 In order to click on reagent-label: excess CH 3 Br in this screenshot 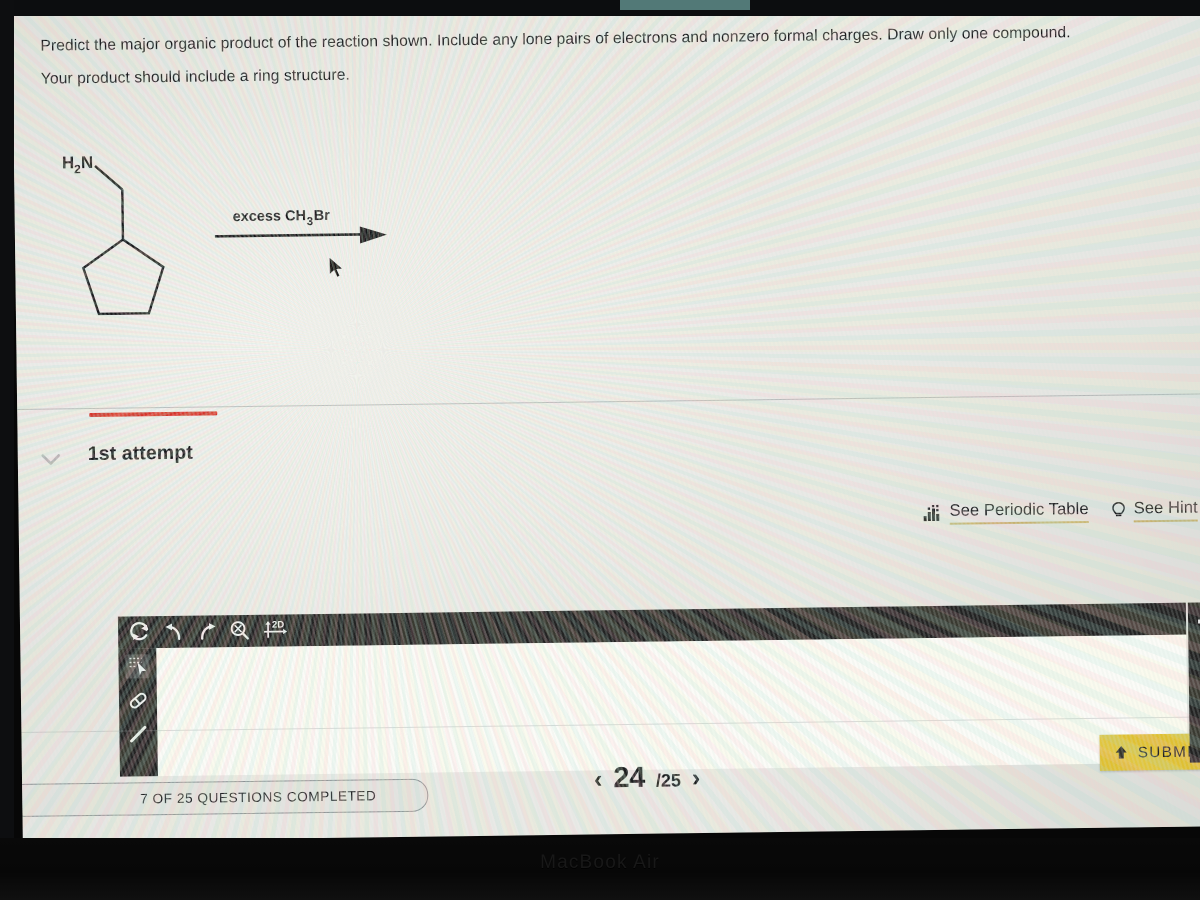, I will do `click(282, 218)`.